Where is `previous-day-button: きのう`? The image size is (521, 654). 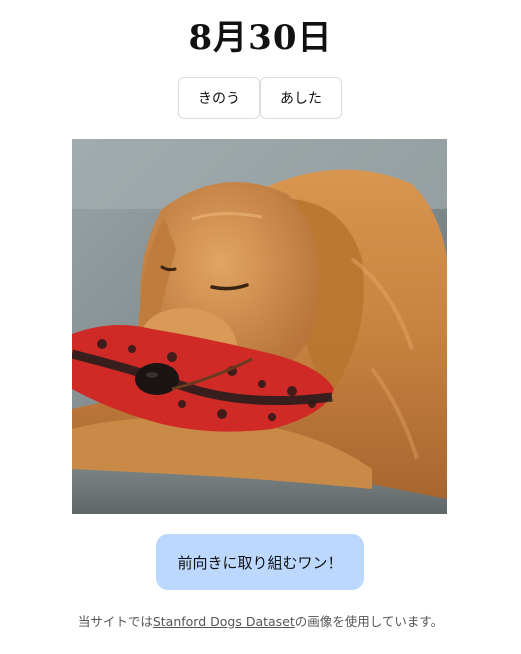 previous-day-button: きのう is located at coordinates (219, 98).